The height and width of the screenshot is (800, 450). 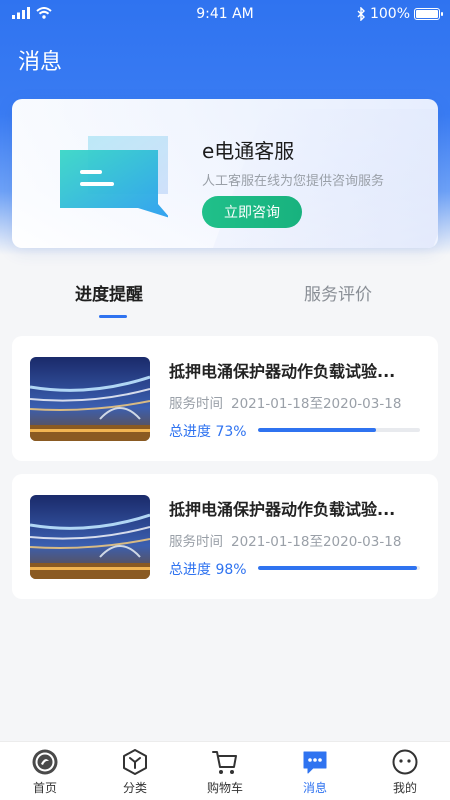 I want to click on bluetooth-icon, so click(x=361, y=14).